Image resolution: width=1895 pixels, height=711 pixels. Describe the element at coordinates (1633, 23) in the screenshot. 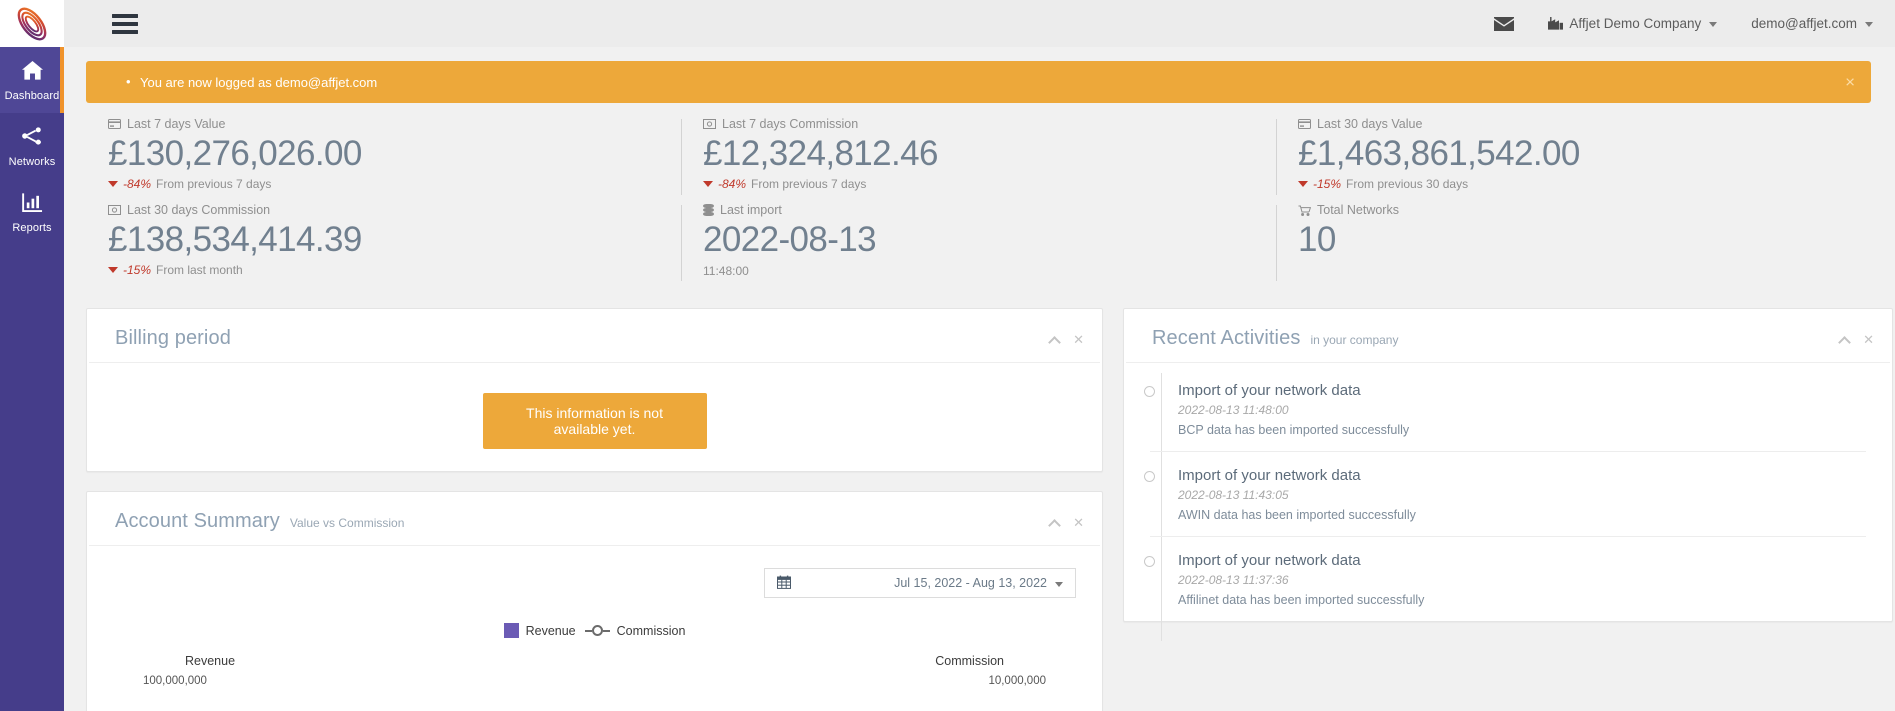

I see `company-selector: Affjet Demo Company` at that location.